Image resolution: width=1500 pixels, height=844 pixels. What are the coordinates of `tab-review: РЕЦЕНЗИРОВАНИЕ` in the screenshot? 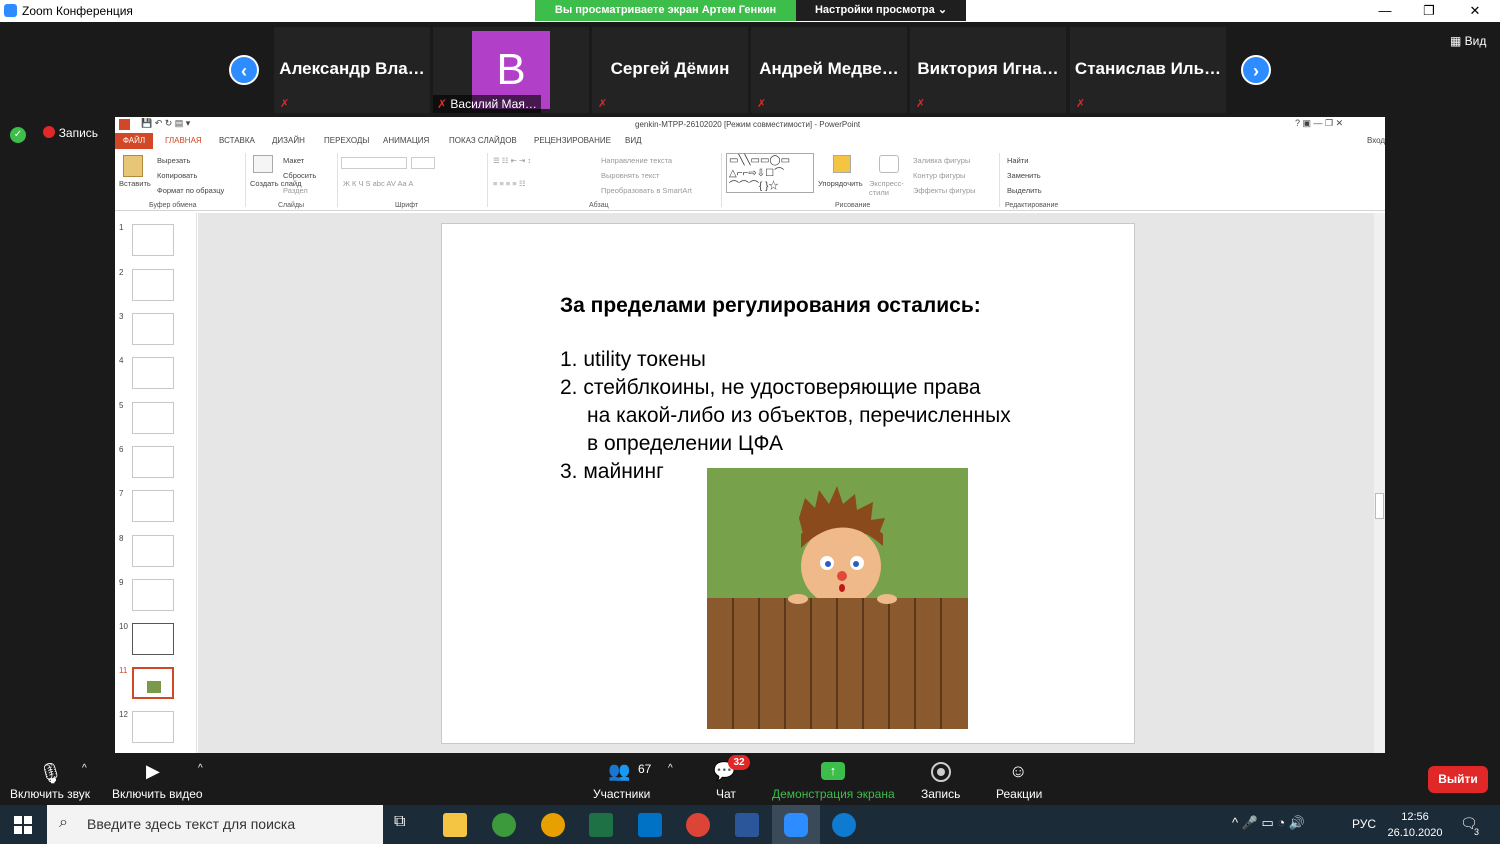 It's located at (572, 140).